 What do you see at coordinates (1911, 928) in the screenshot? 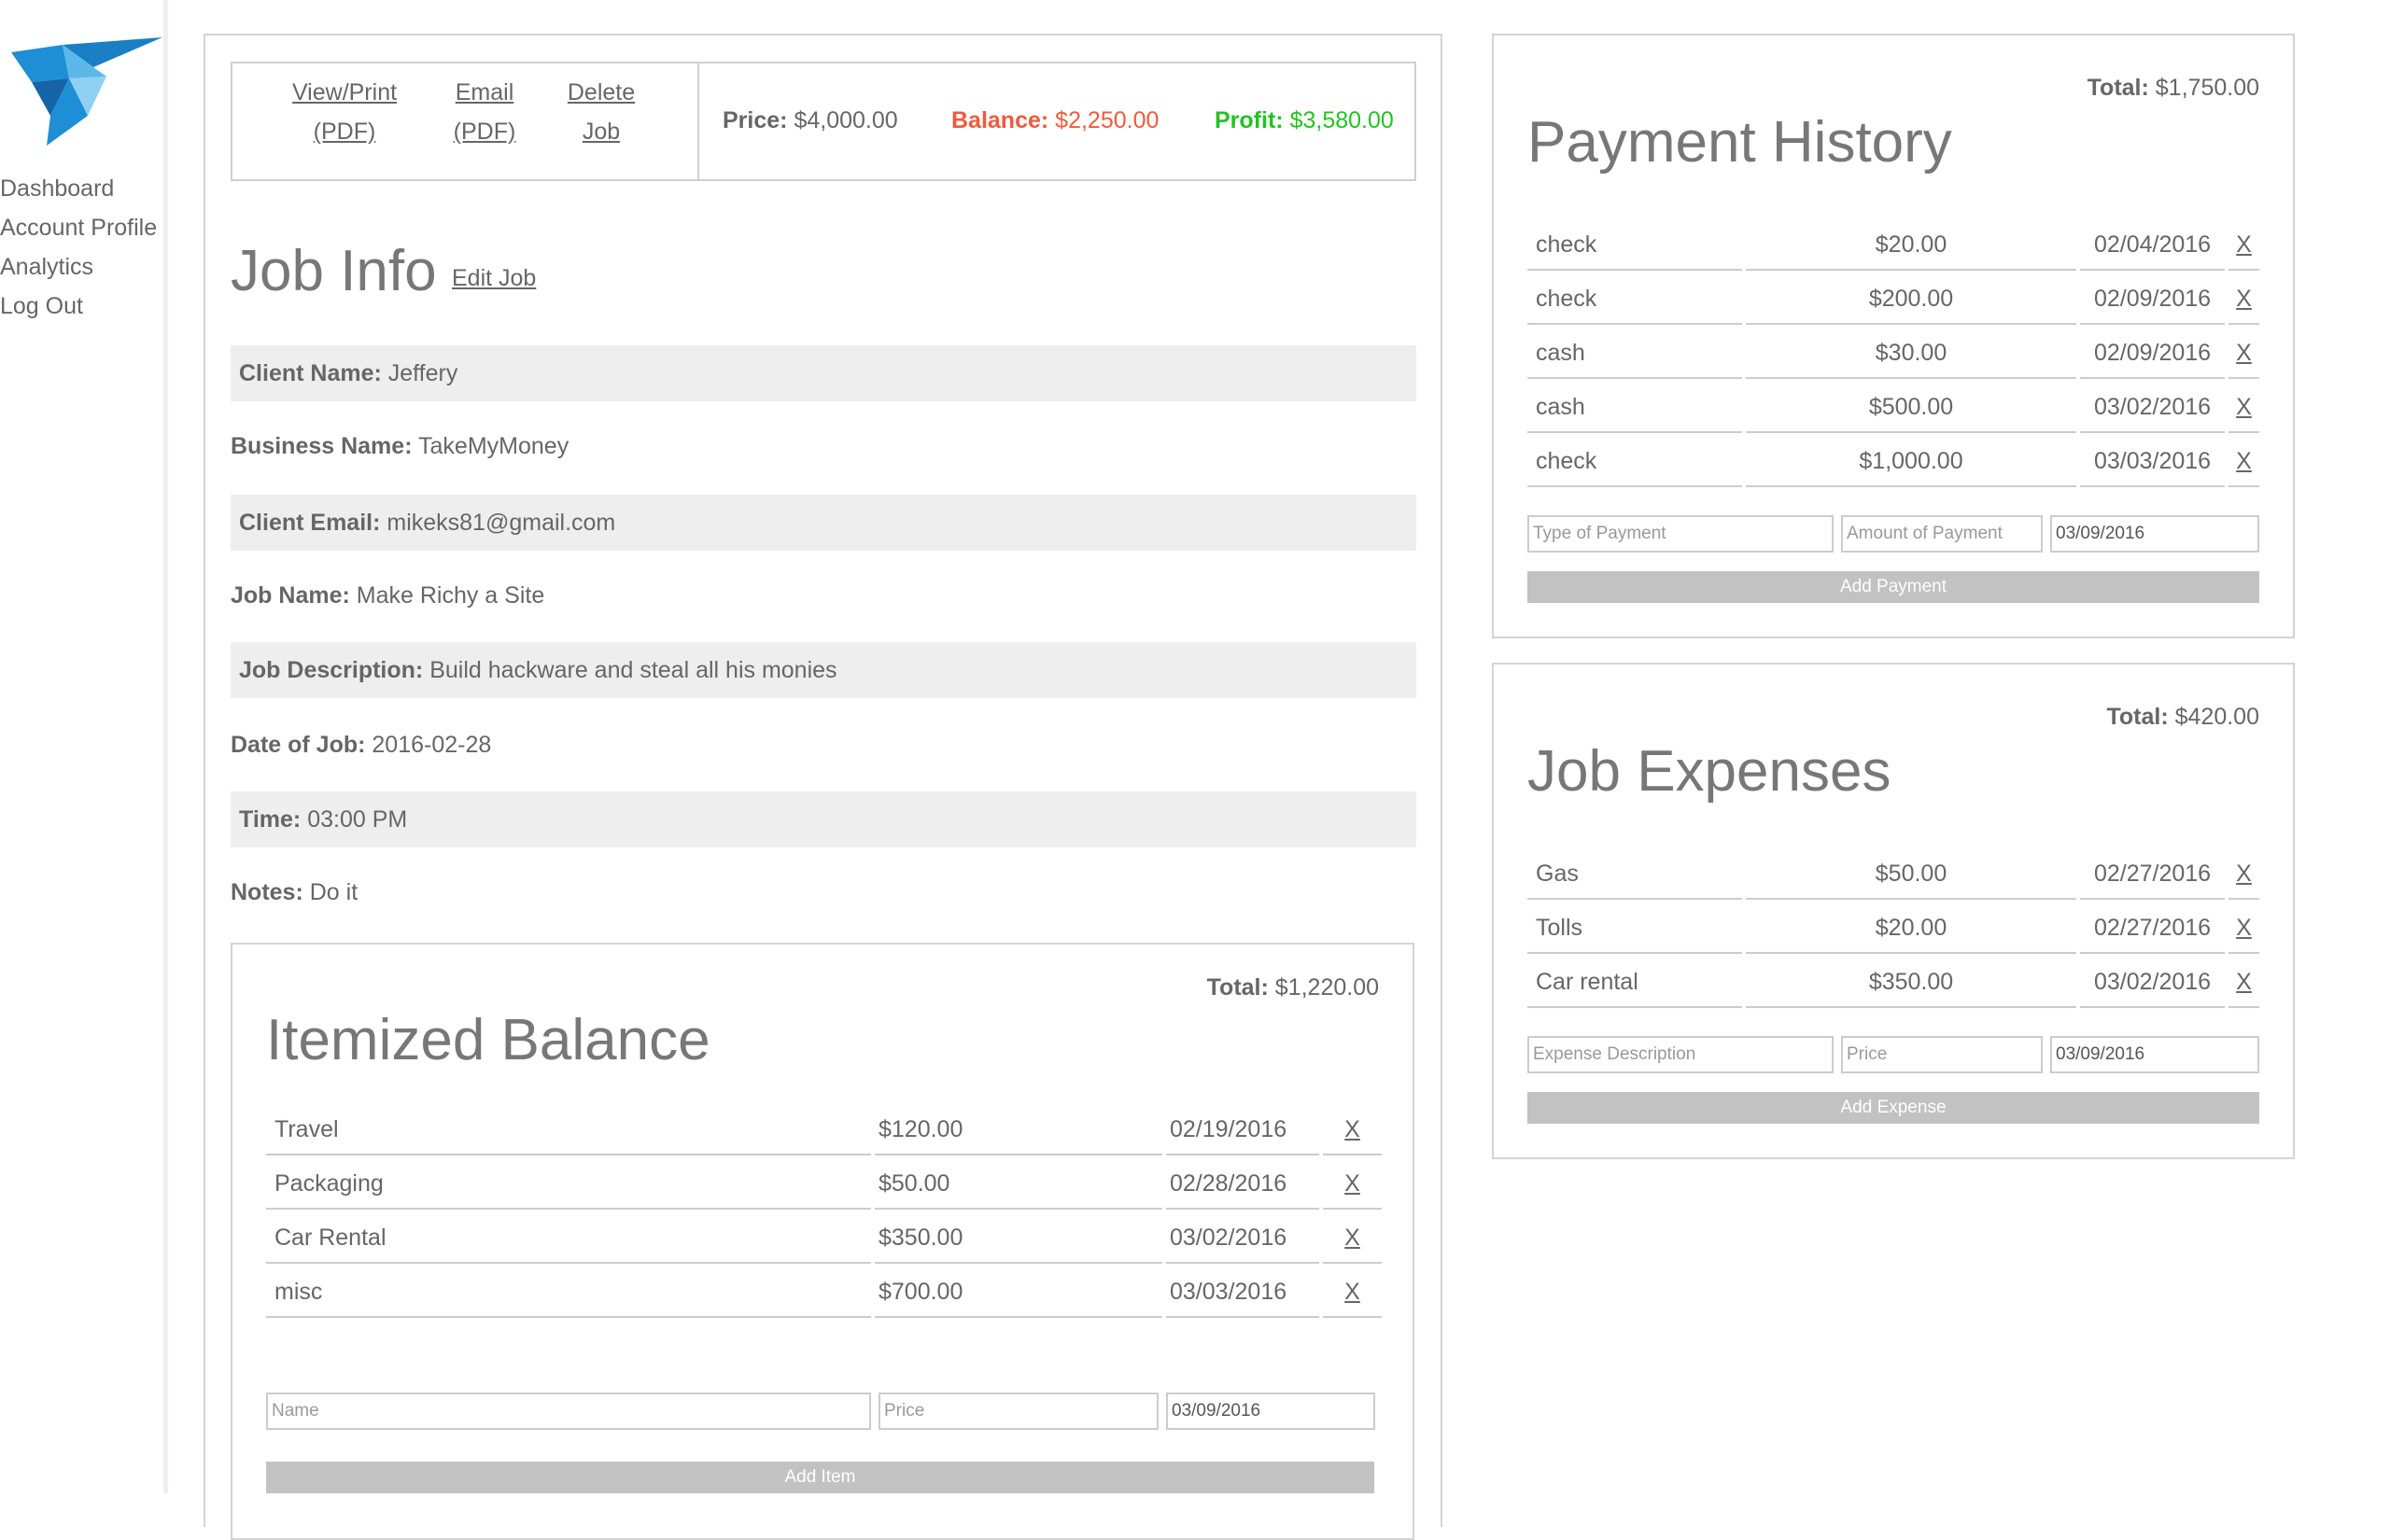
I see `expense-price: $20.00` at bounding box center [1911, 928].